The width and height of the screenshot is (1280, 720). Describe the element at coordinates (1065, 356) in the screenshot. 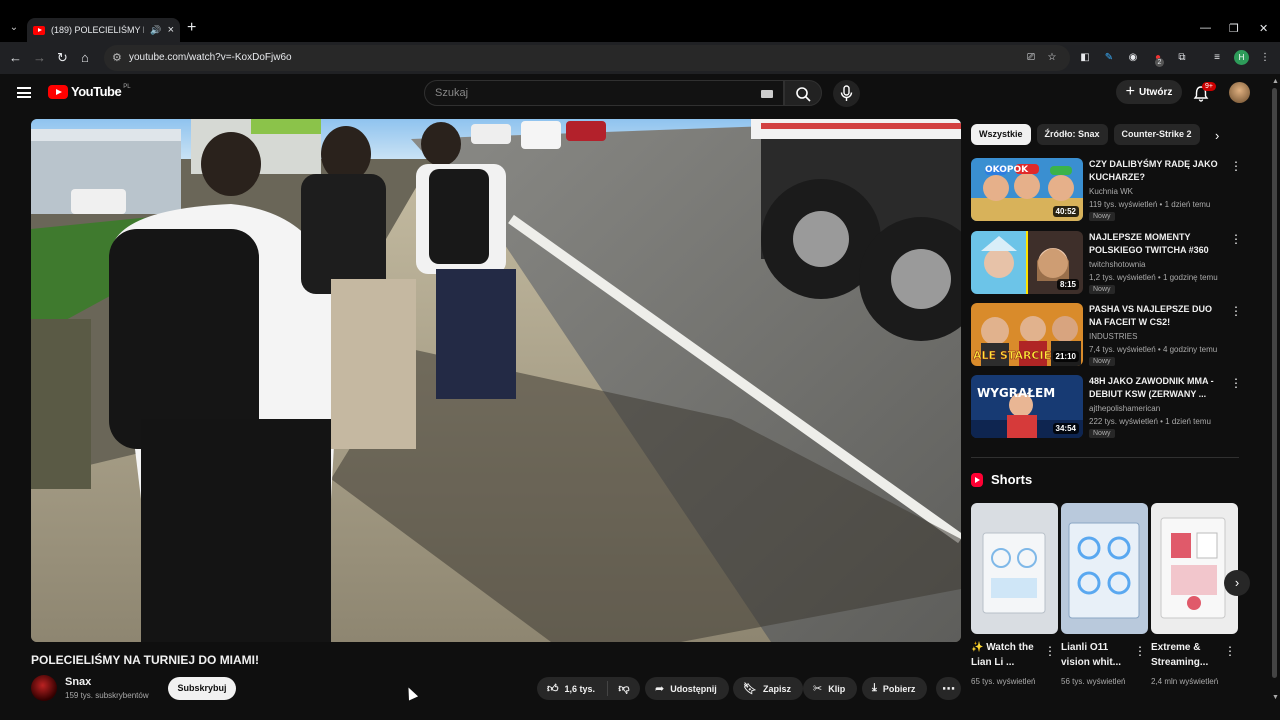

I see `duration-badge: 21:10` at that location.